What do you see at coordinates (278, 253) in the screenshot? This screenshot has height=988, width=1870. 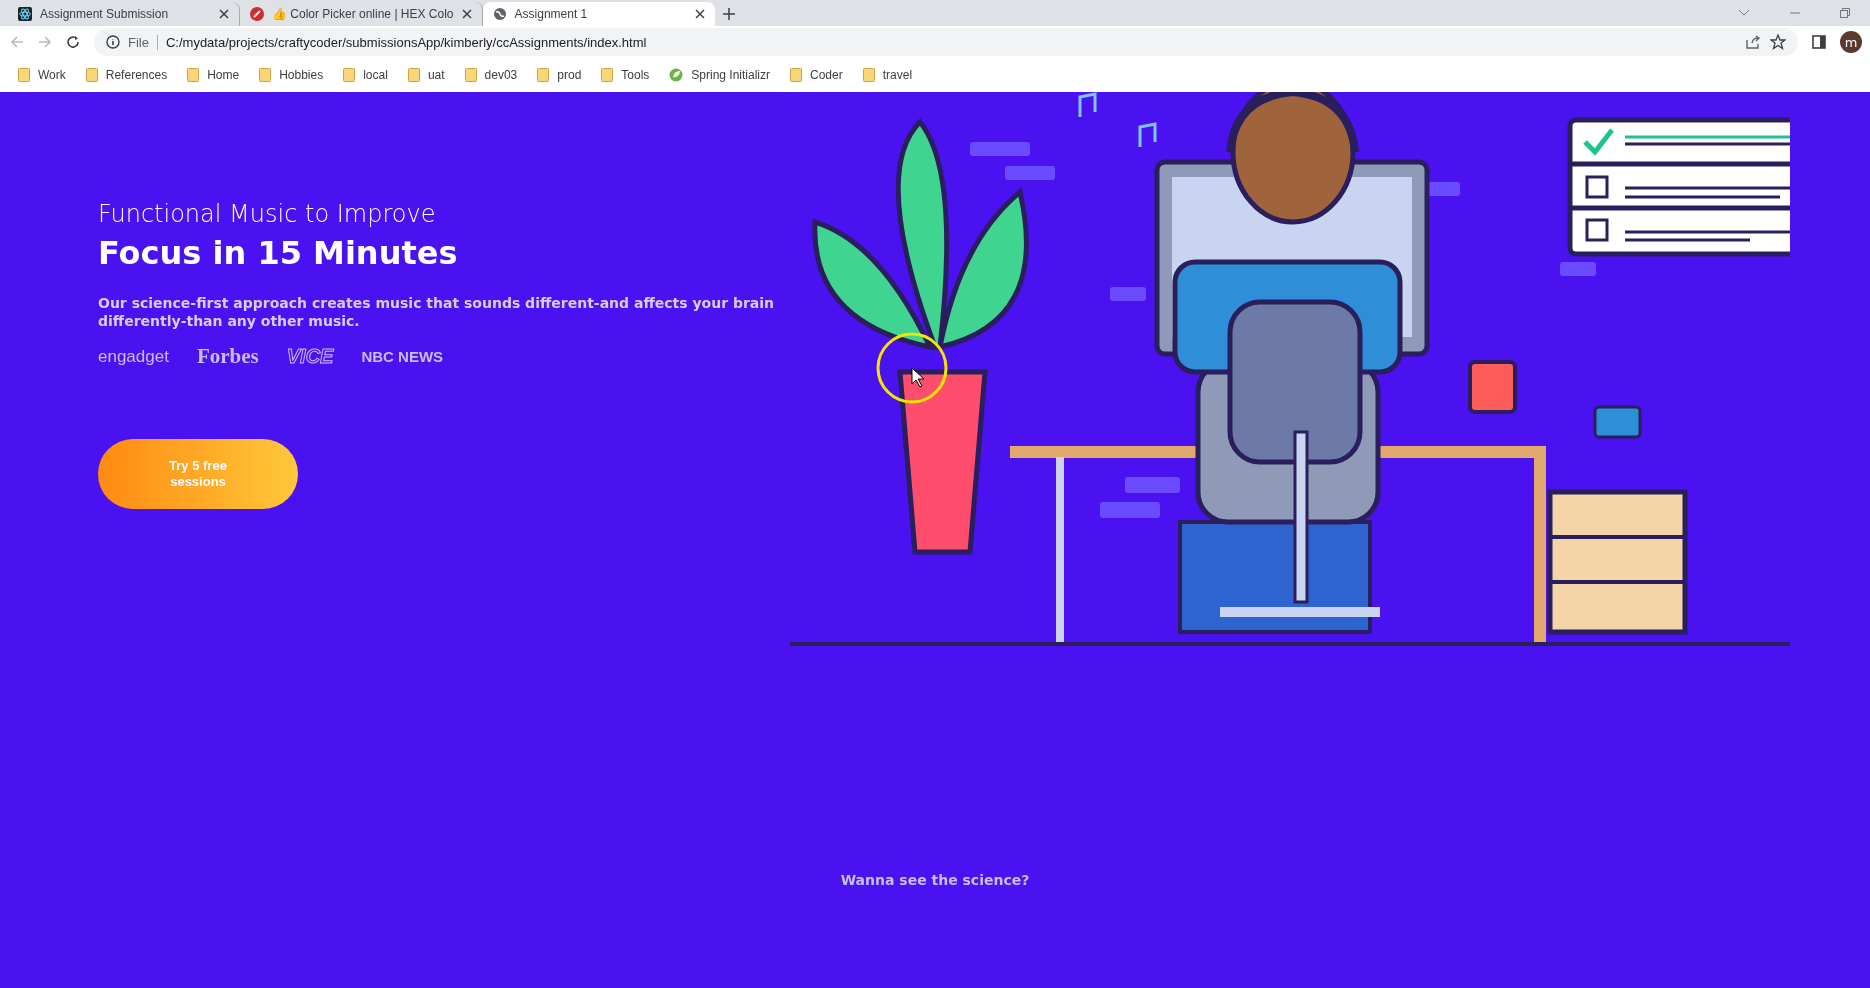 I see `hero-title: Focus in 15 Minutes` at bounding box center [278, 253].